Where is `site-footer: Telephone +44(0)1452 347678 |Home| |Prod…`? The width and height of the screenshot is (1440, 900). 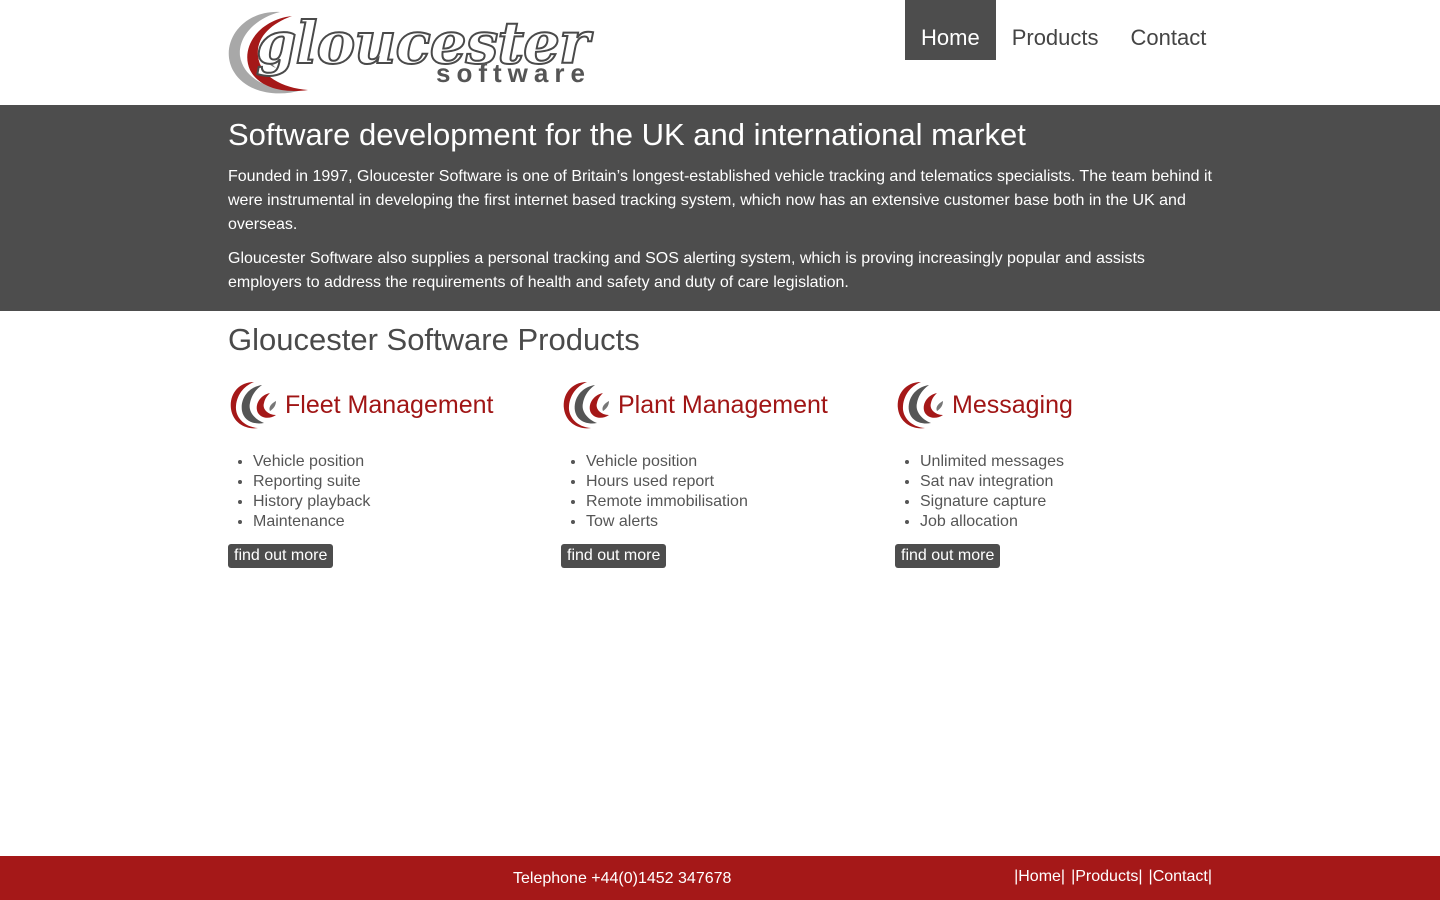 site-footer: Telephone +44(0)1452 347678 |Home| |Prod… is located at coordinates (720, 878).